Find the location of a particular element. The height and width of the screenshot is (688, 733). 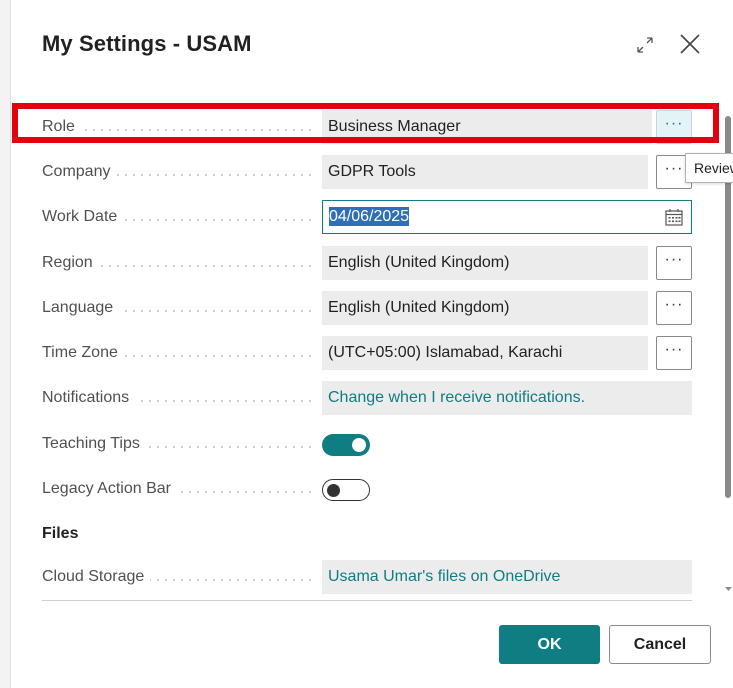

region-row: Region English (United Kingdom) ··· is located at coordinates (367, 263).